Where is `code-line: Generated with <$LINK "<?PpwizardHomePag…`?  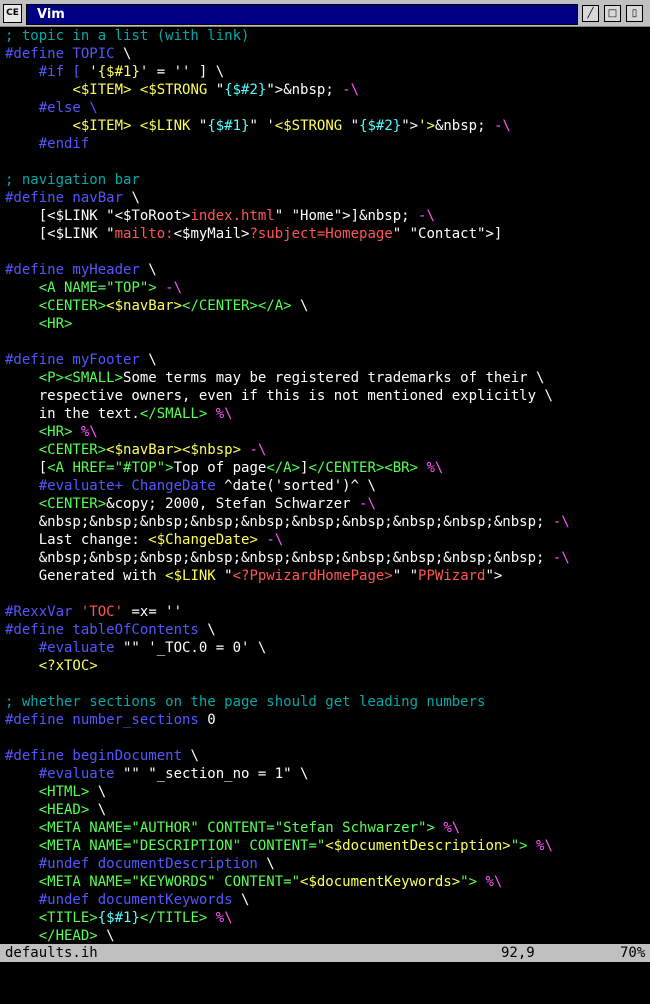 code-line: Generated with <$LINK "<?PpwizardHomePag… is located at coordinates (325, 576).